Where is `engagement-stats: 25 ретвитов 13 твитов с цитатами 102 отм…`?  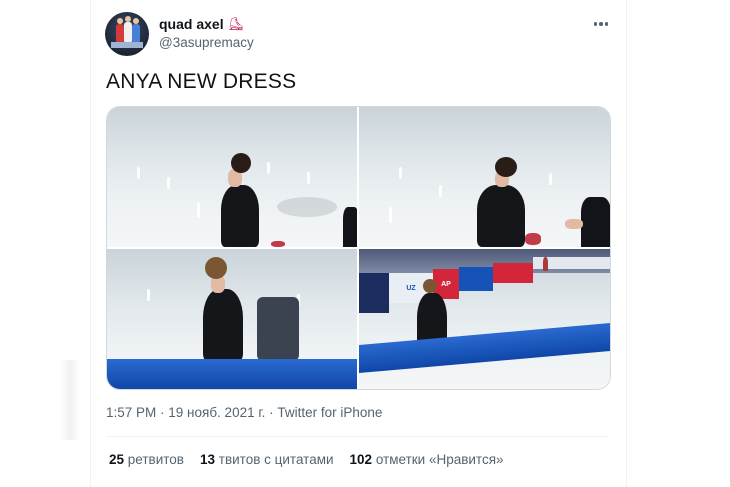 engagement-stats: 25 ретвитов 13 твитов с цитатами 102 отм… is located at coordinates (306, 459).